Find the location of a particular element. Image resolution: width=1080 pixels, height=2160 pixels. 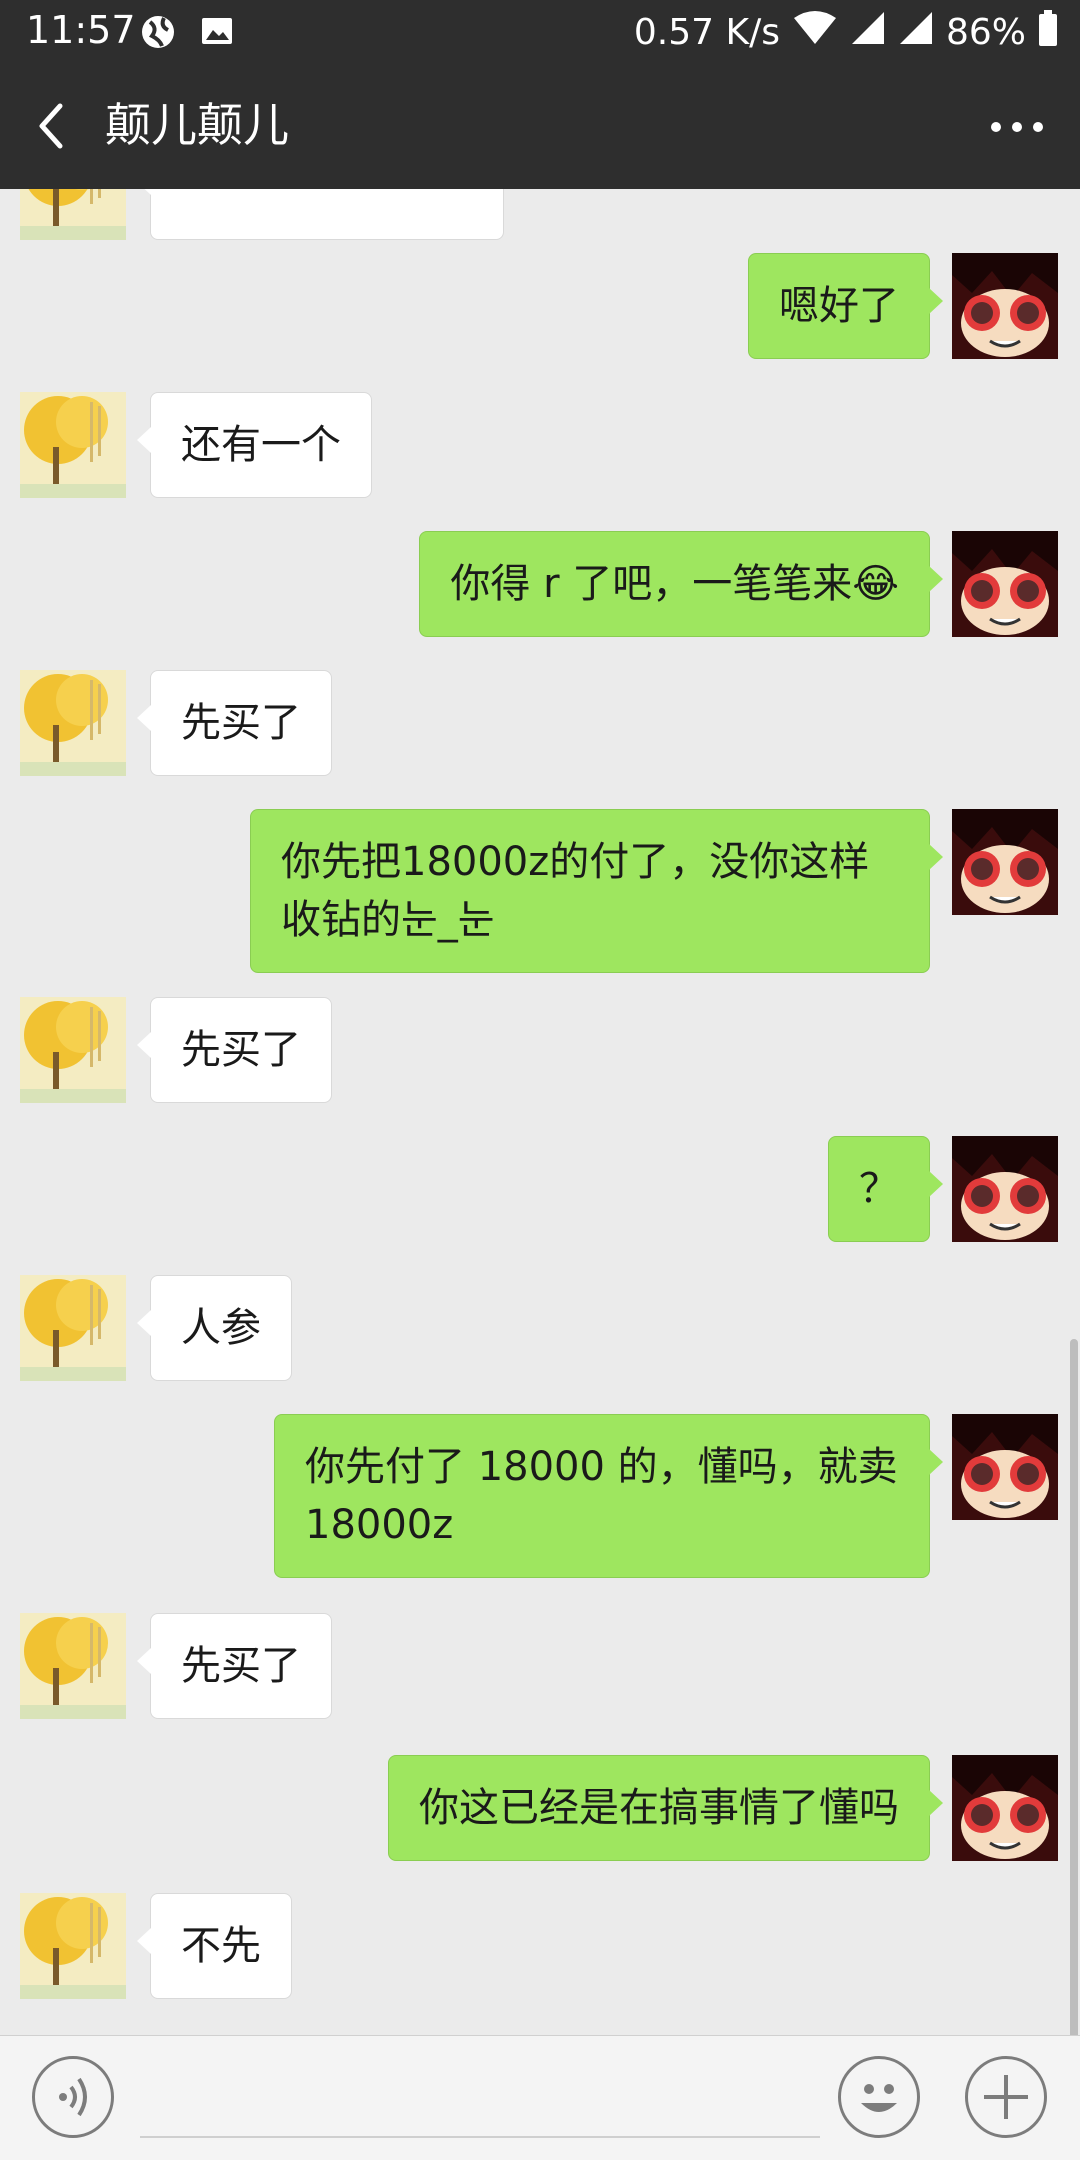

chat-header: 颠儿颠儿 is located at coordinates (540, 126).